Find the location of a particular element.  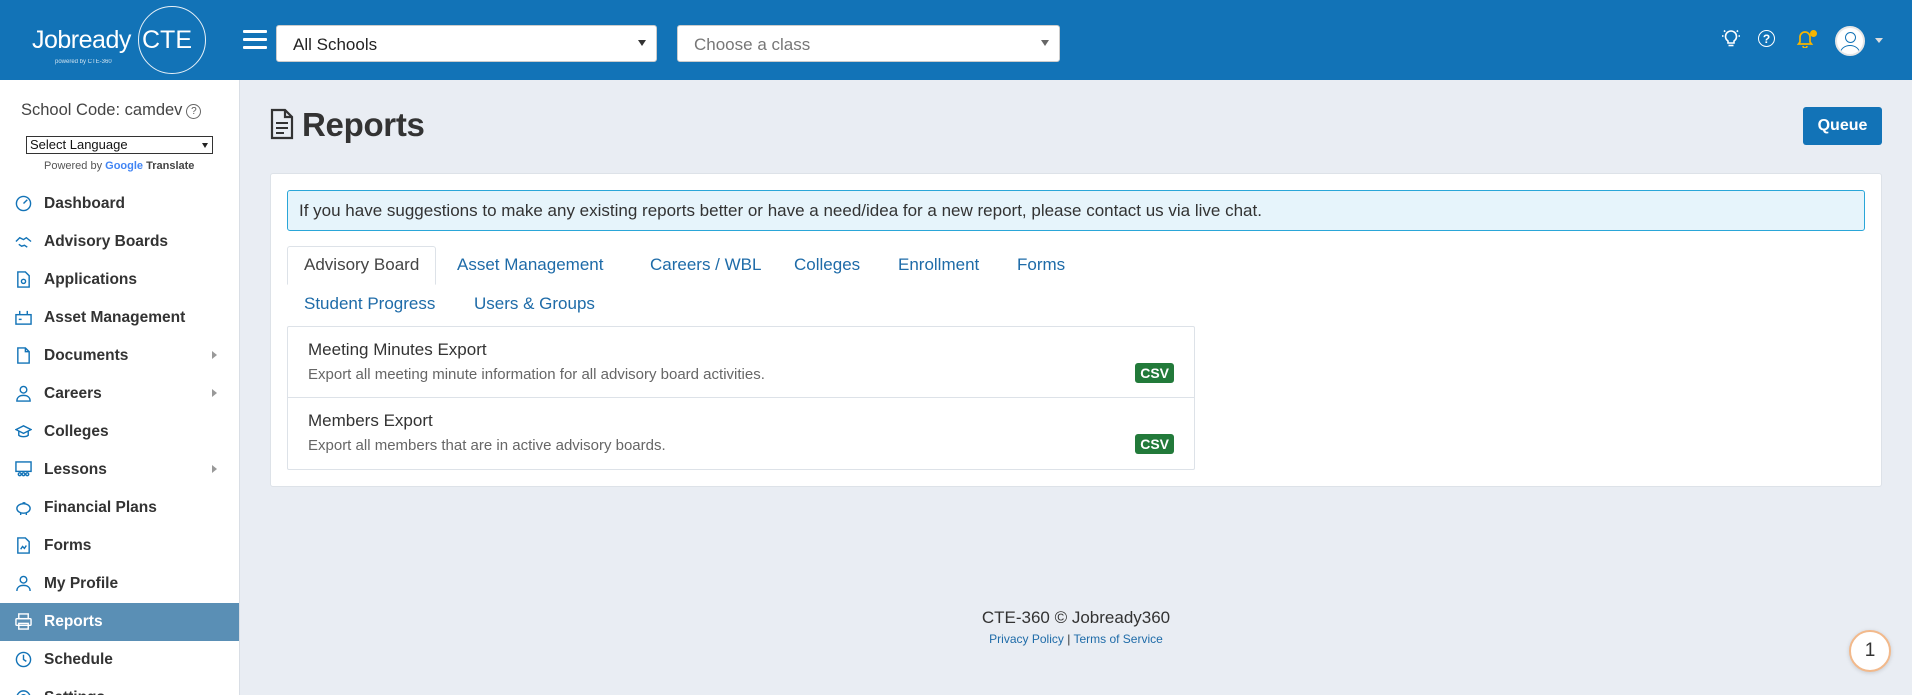

sidebar-item-settings: Settings is located at coordinates (119, 687).